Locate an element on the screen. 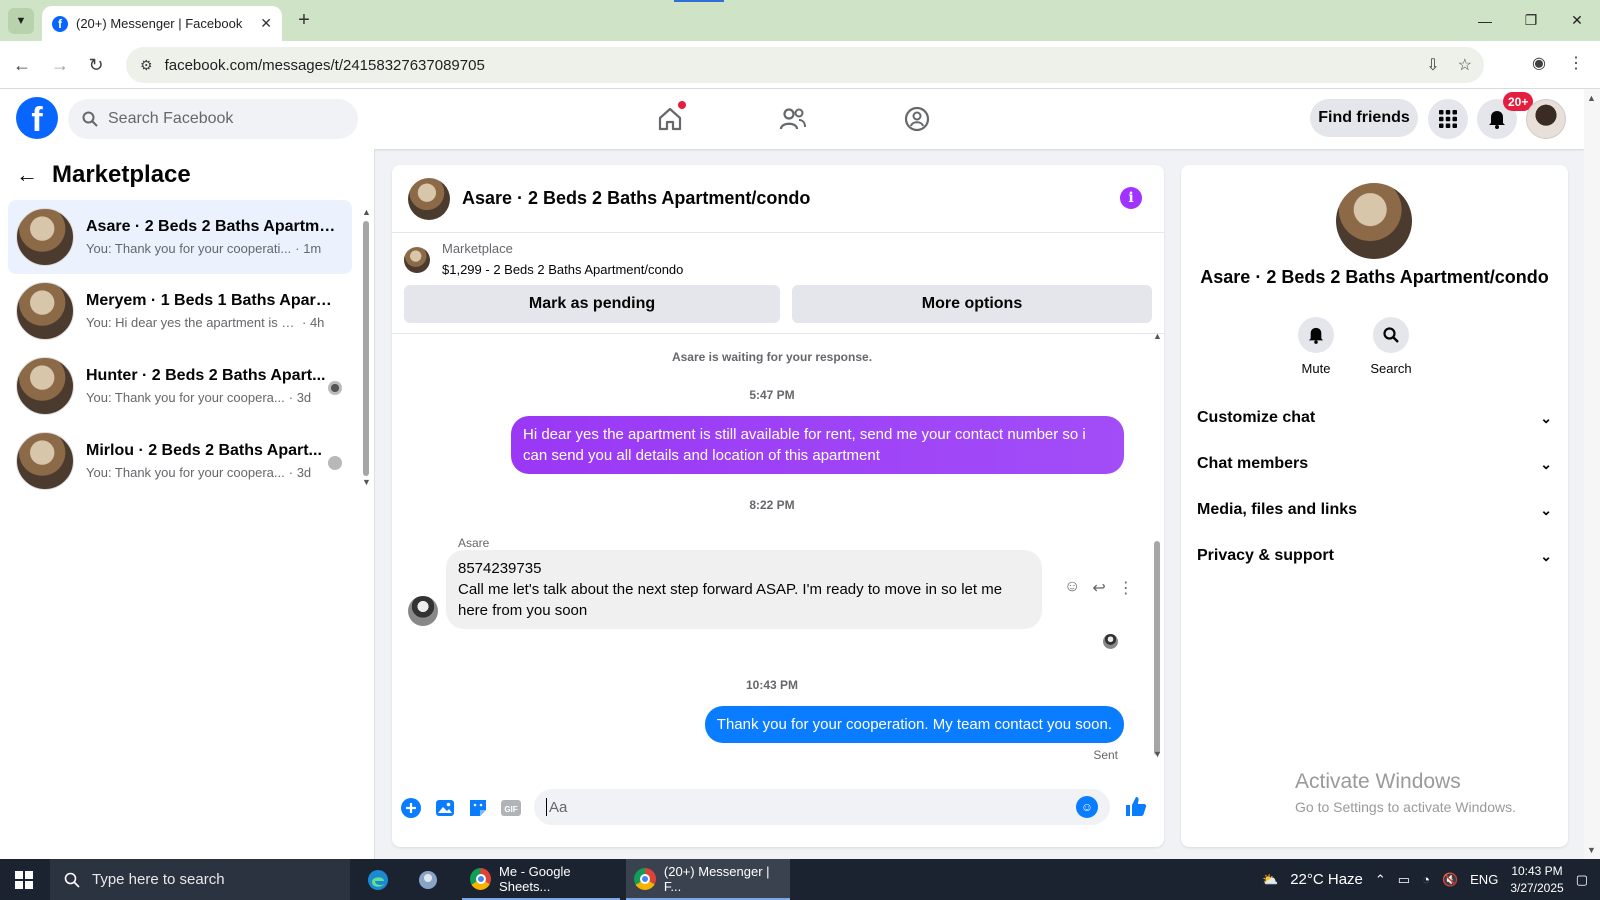  nav-home is located at coordinates (670, 119).